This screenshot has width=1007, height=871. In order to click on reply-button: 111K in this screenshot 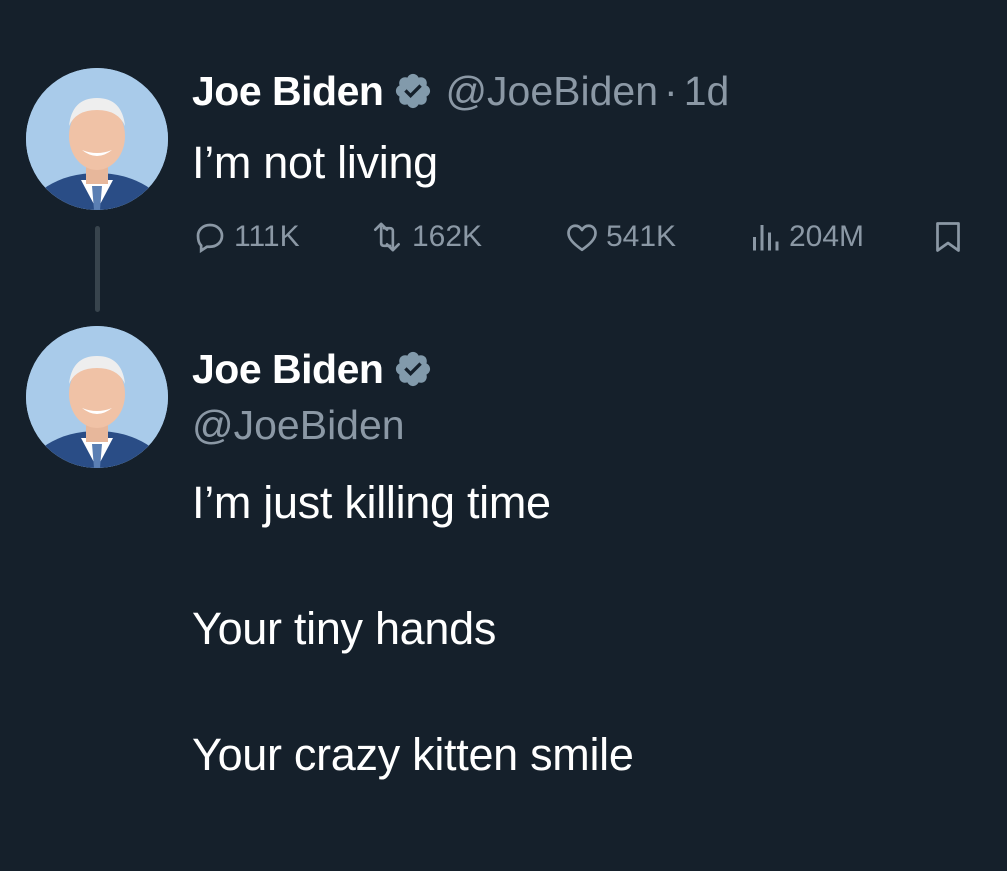, I will do `click(246, 237)`.